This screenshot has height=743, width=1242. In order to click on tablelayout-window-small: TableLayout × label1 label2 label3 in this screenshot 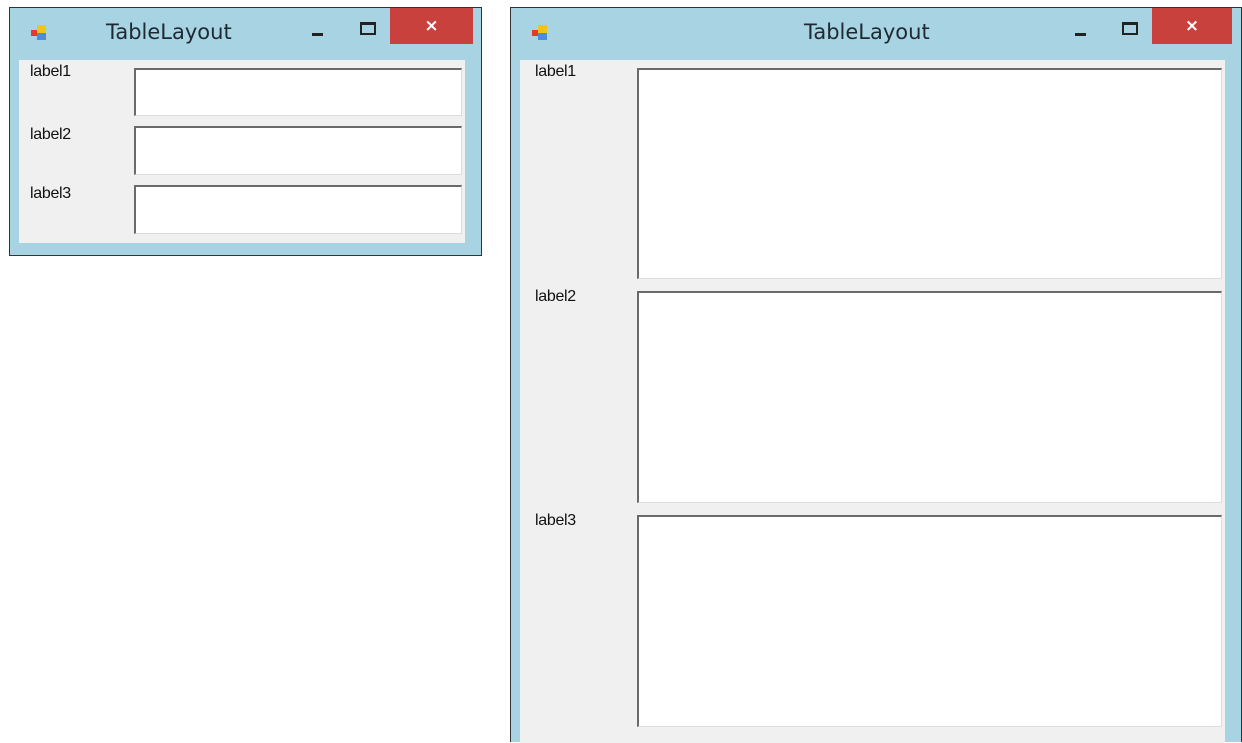, I will do `click(245, 131)`.